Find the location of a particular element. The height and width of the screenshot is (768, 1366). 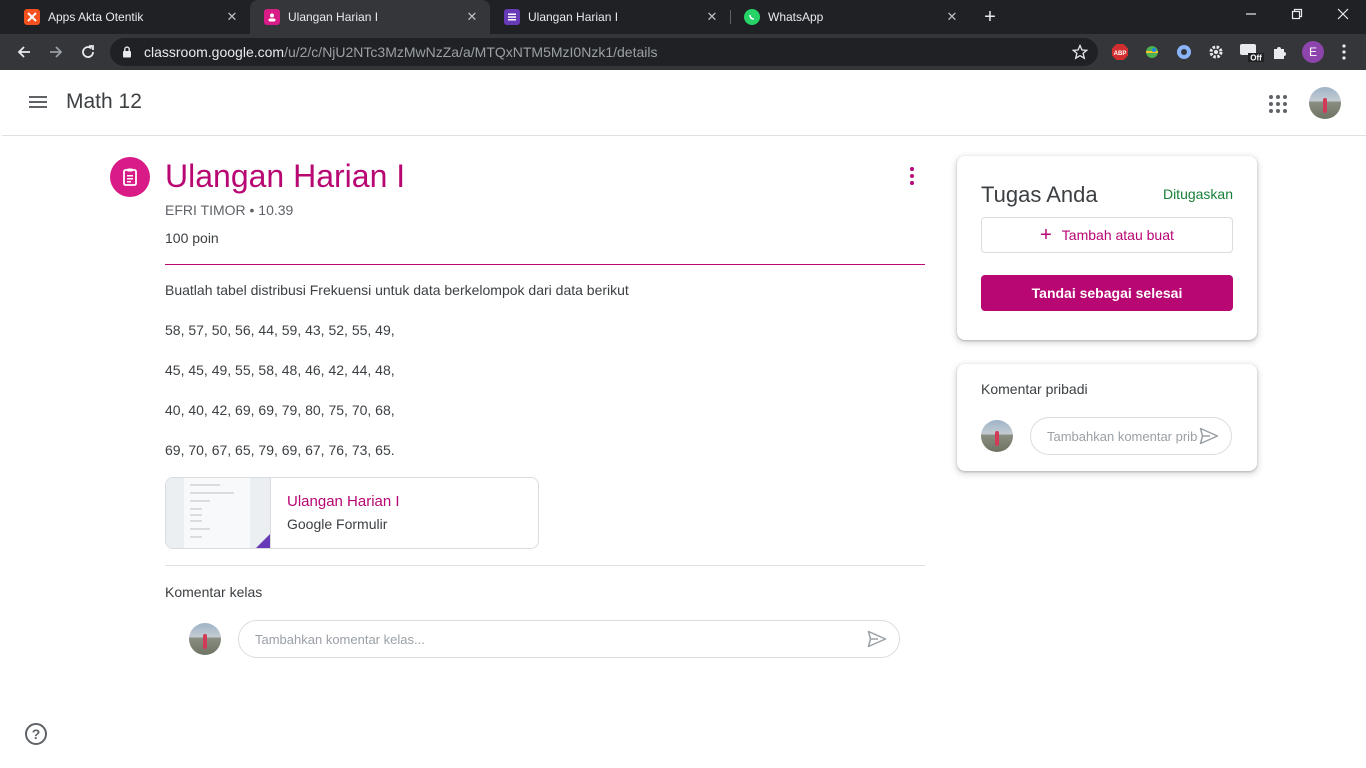

private-comments-card: Komentar pribadi is located at coordinates (1107, 417).